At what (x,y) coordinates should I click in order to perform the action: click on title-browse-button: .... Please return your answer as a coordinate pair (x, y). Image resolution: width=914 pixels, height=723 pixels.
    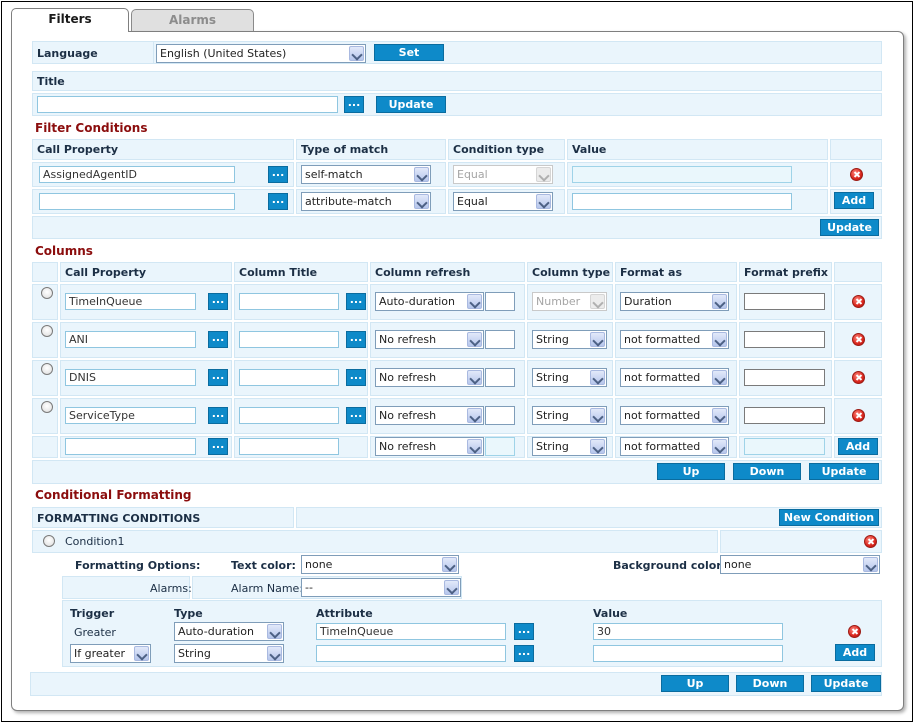
    Looking at the image, I should click on (354, 104).